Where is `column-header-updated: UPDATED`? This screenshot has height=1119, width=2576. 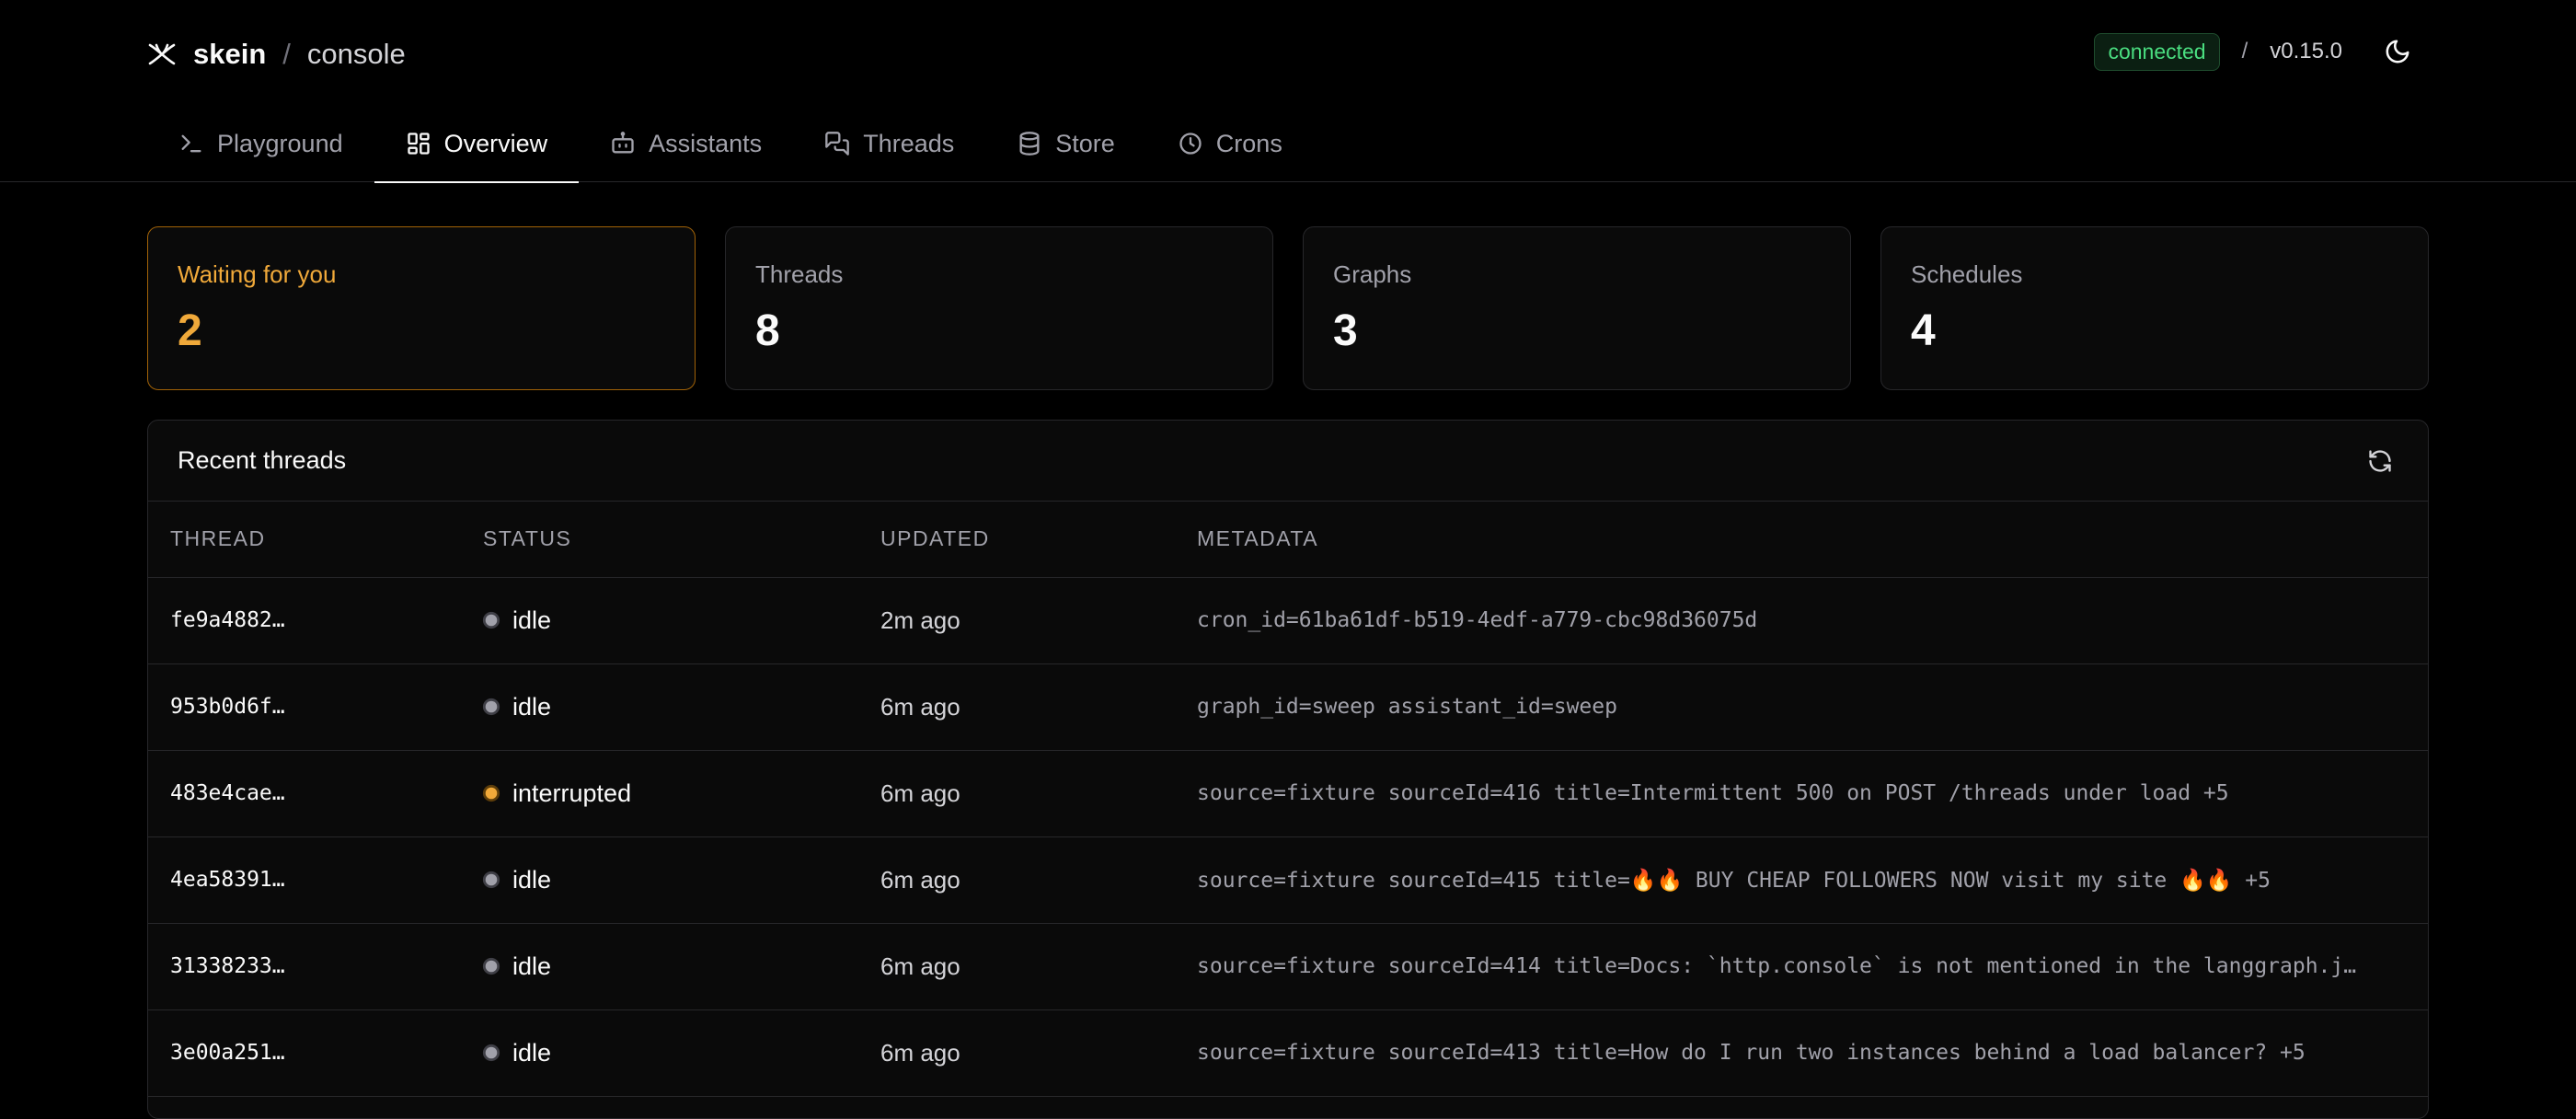 column-header-updated: UPDATED is located at coordinates (1038, 540).